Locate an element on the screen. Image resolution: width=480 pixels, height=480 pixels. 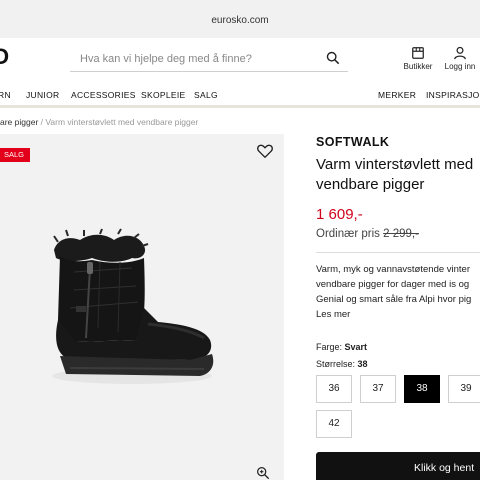
size-option: 36 is located at coordinates (334, 389).